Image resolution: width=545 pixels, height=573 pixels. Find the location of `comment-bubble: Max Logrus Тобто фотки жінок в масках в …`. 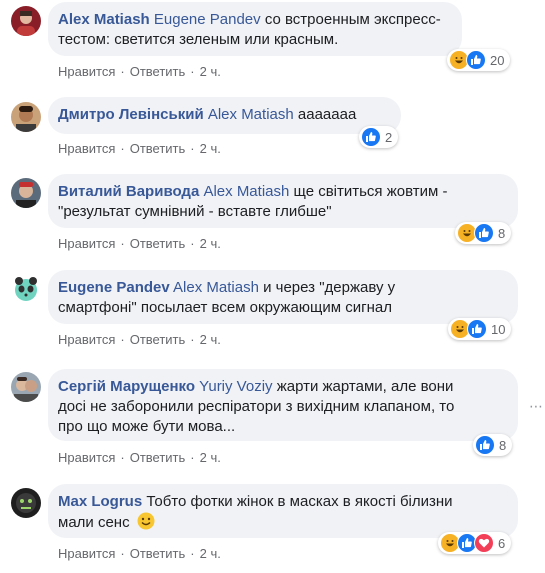

comment-bubble: Max Logrus Тобто фотки жінок в масках в … is located at coordinates (283, 511).